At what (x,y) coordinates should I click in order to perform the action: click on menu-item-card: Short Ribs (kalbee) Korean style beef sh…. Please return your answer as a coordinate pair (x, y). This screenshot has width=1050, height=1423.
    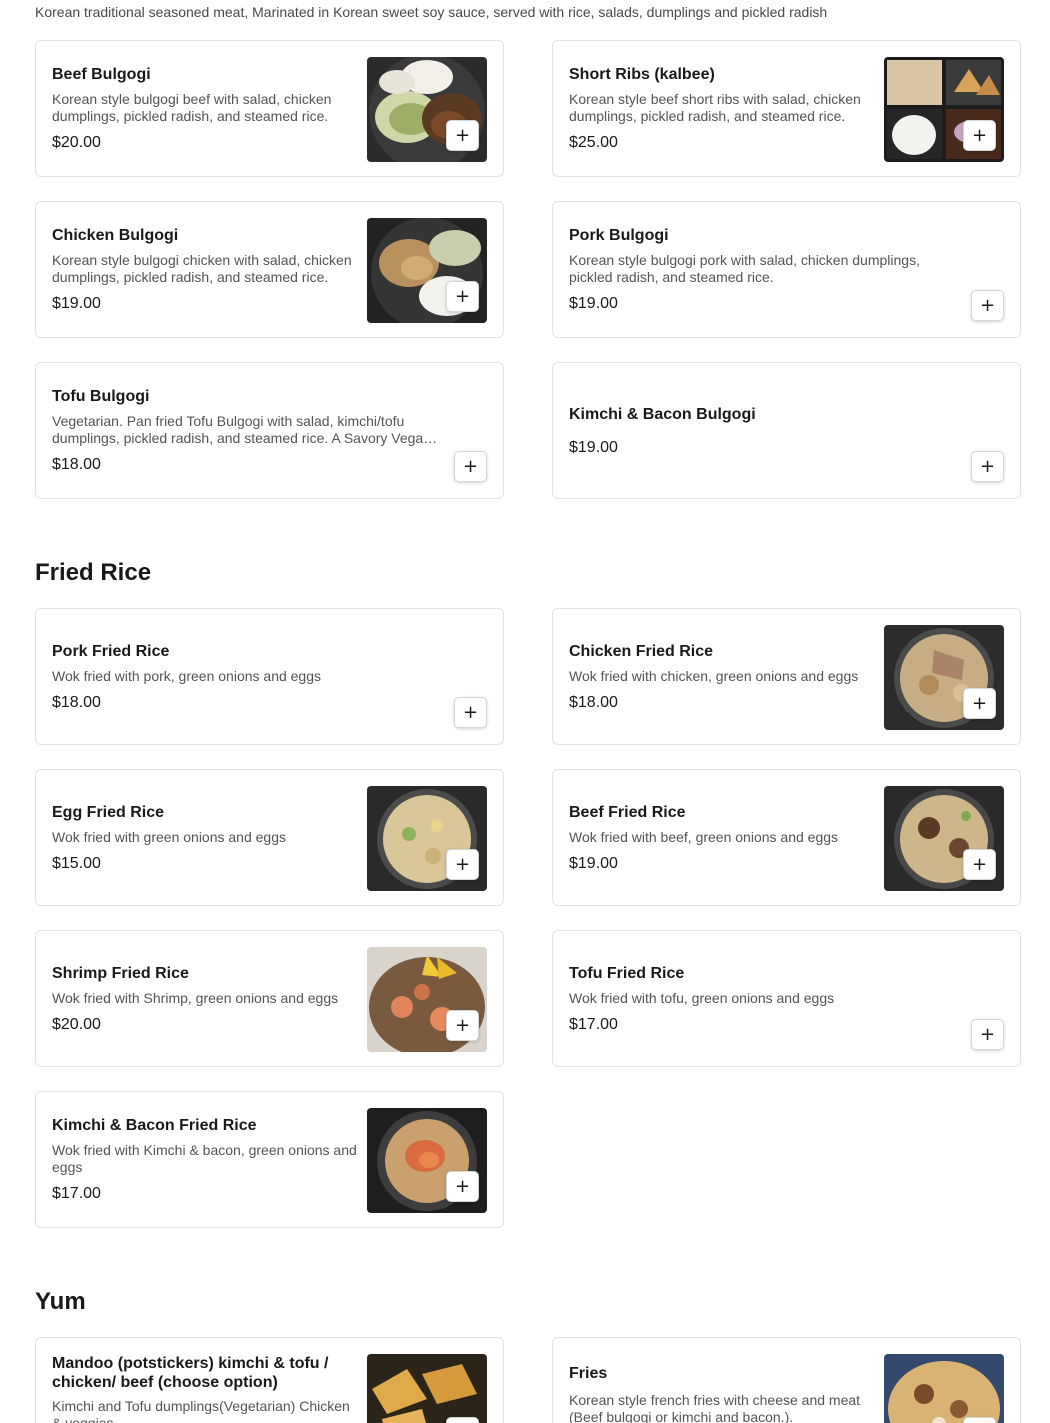
    Looking at the image, I should click on (786, 108).